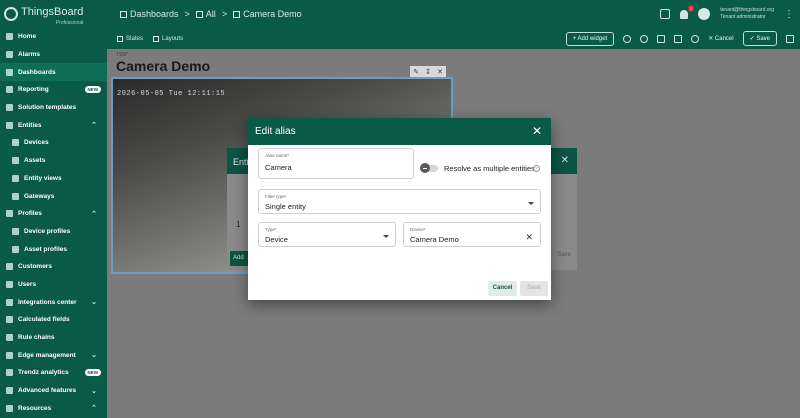 This screenshot has height=418, width=800. What do you see at coordinates (53, 214) in the screenshot?
I see `sidebar-item-profiles: Profiles ⌃` at bounding box center [53, 214].